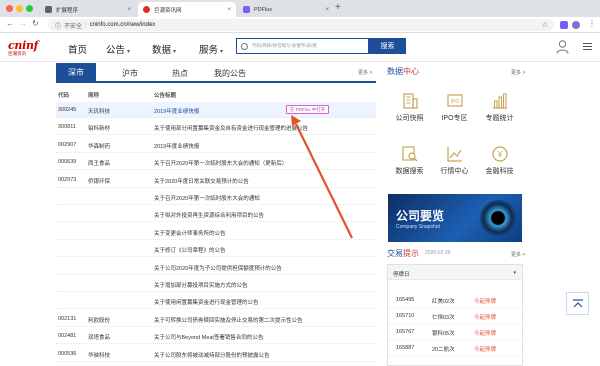 The image size is (600, 366). Describe the element at coordinates (88, 9) in the screenshot. I see `tab-extensions: 扩展程序 ×` at that location.